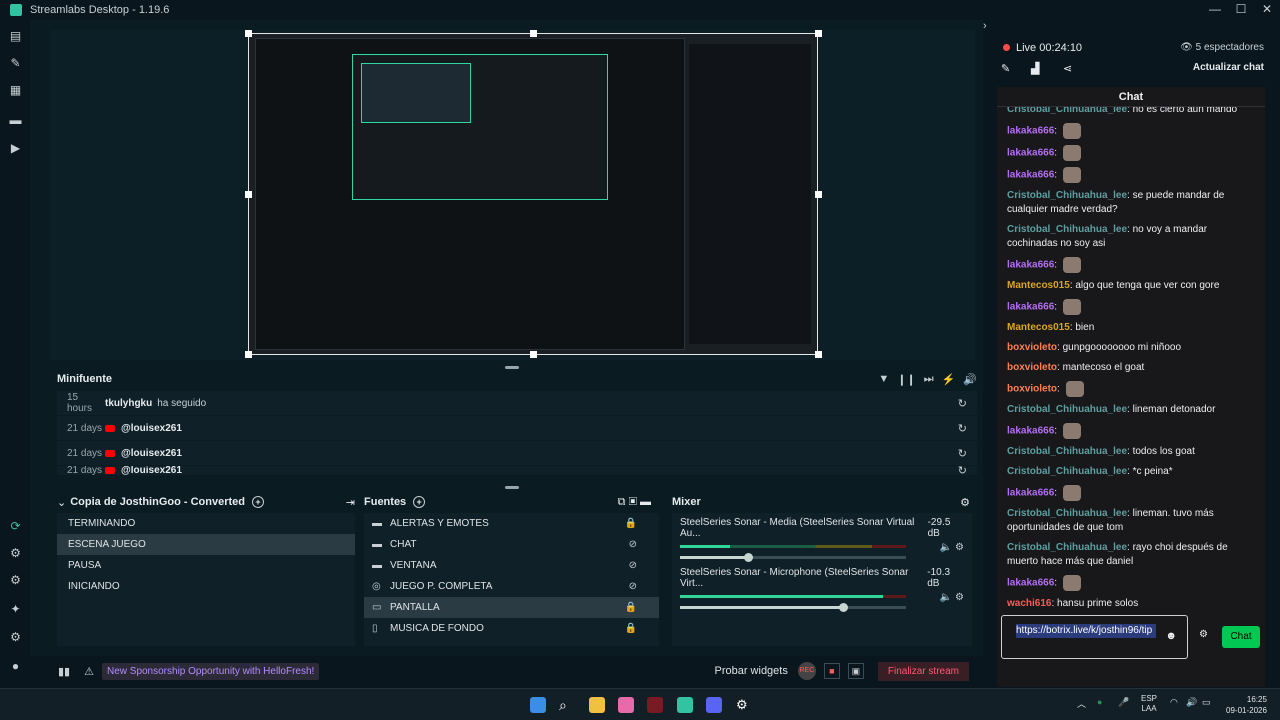 The height and width of the screenshot is (720, 1280). What do you see at coordinates (714, 705) in the screenshot?
I see `discord-icon` at bounding box center [714, 705].